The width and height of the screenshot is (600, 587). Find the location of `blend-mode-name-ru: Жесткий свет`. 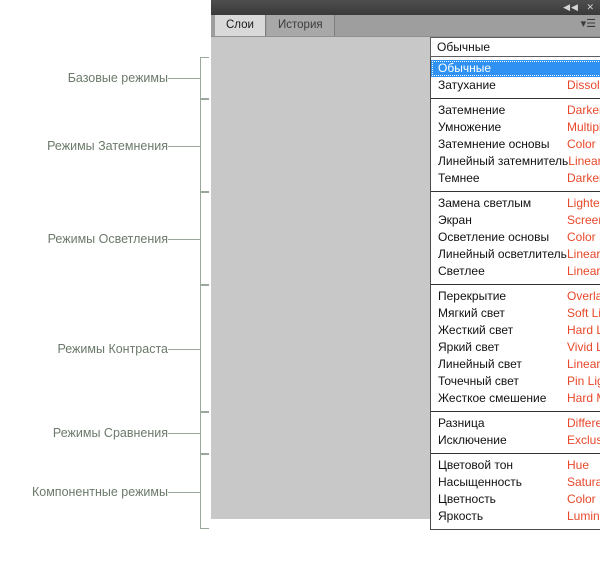

blend-mode-name-ru: Жесткий свет is located at coordinates (476, 330).